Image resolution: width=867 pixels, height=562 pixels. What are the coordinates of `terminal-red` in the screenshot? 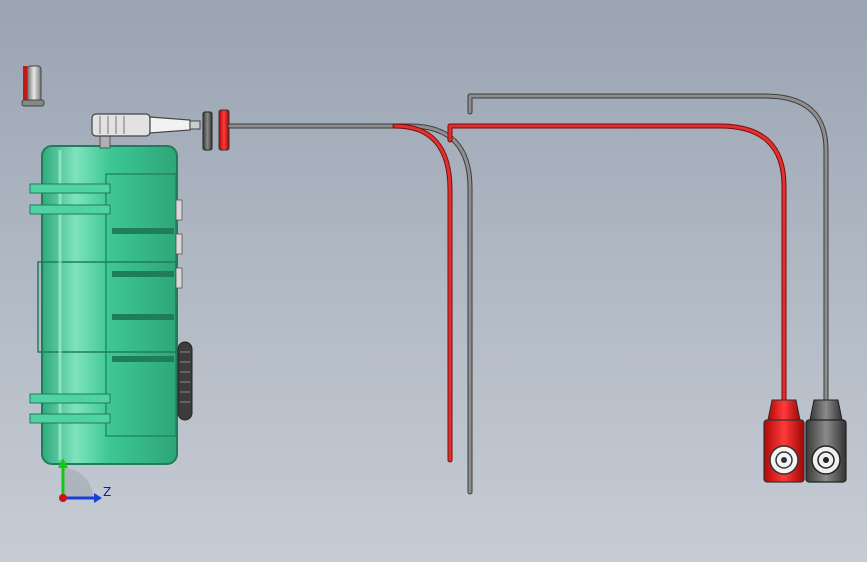 It's located at (224, 130).